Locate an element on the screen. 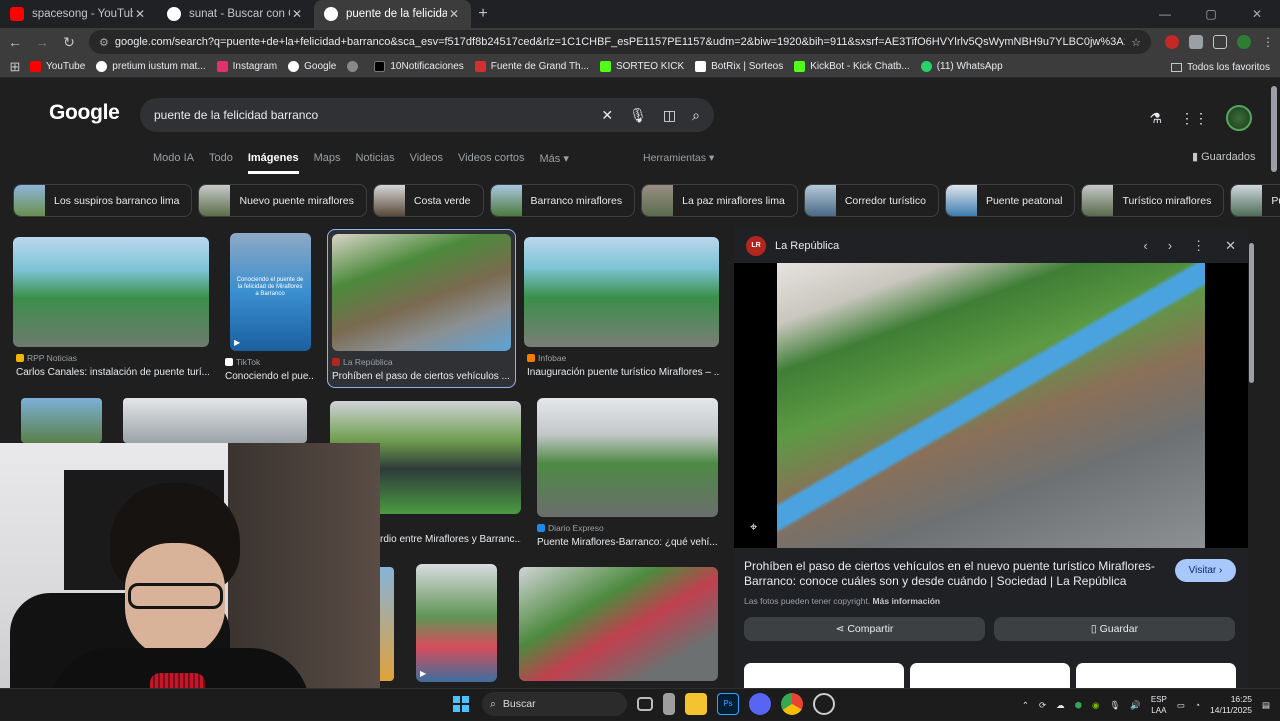 This screenshot has width=1280, height=721. image-result: ▶ is located at coordinates (456, 623).